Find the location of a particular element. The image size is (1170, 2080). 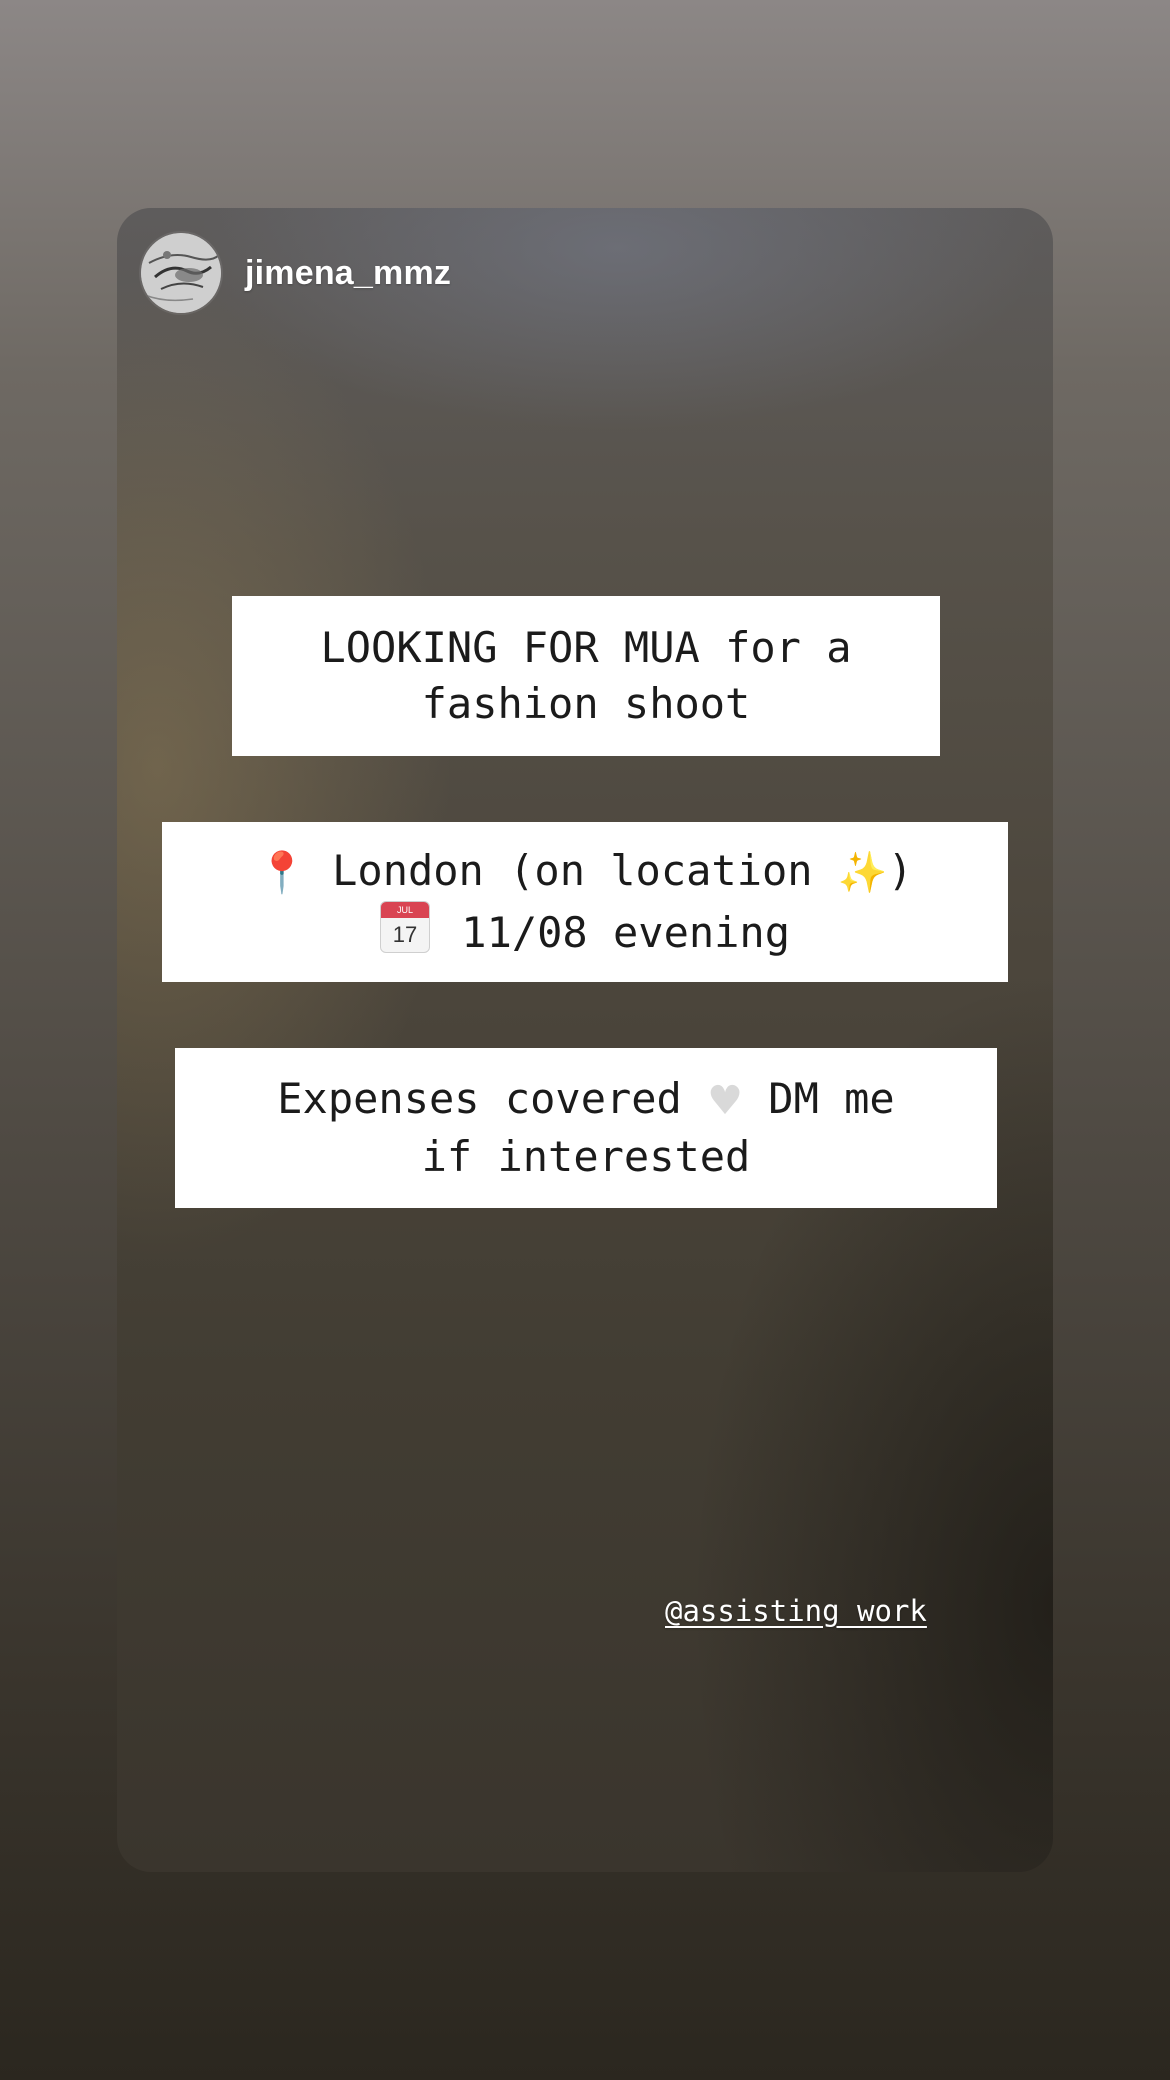

text-sticker-looking-for-mua: LOOKING FOR MUA for a fashion shoot is located at coordinates (586, 676).